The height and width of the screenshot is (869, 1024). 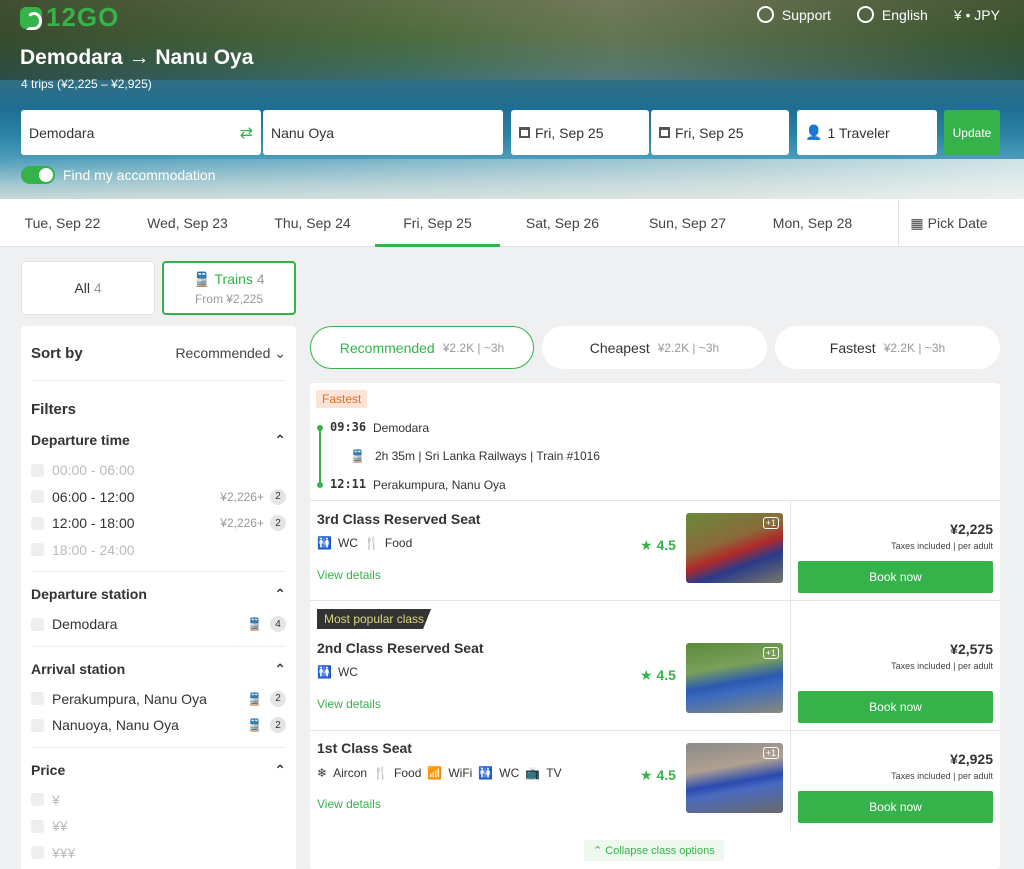 I want to click on sort-recommended-pill: Recommended ¥2.2K | ~3h, so click(x=422, y=347).